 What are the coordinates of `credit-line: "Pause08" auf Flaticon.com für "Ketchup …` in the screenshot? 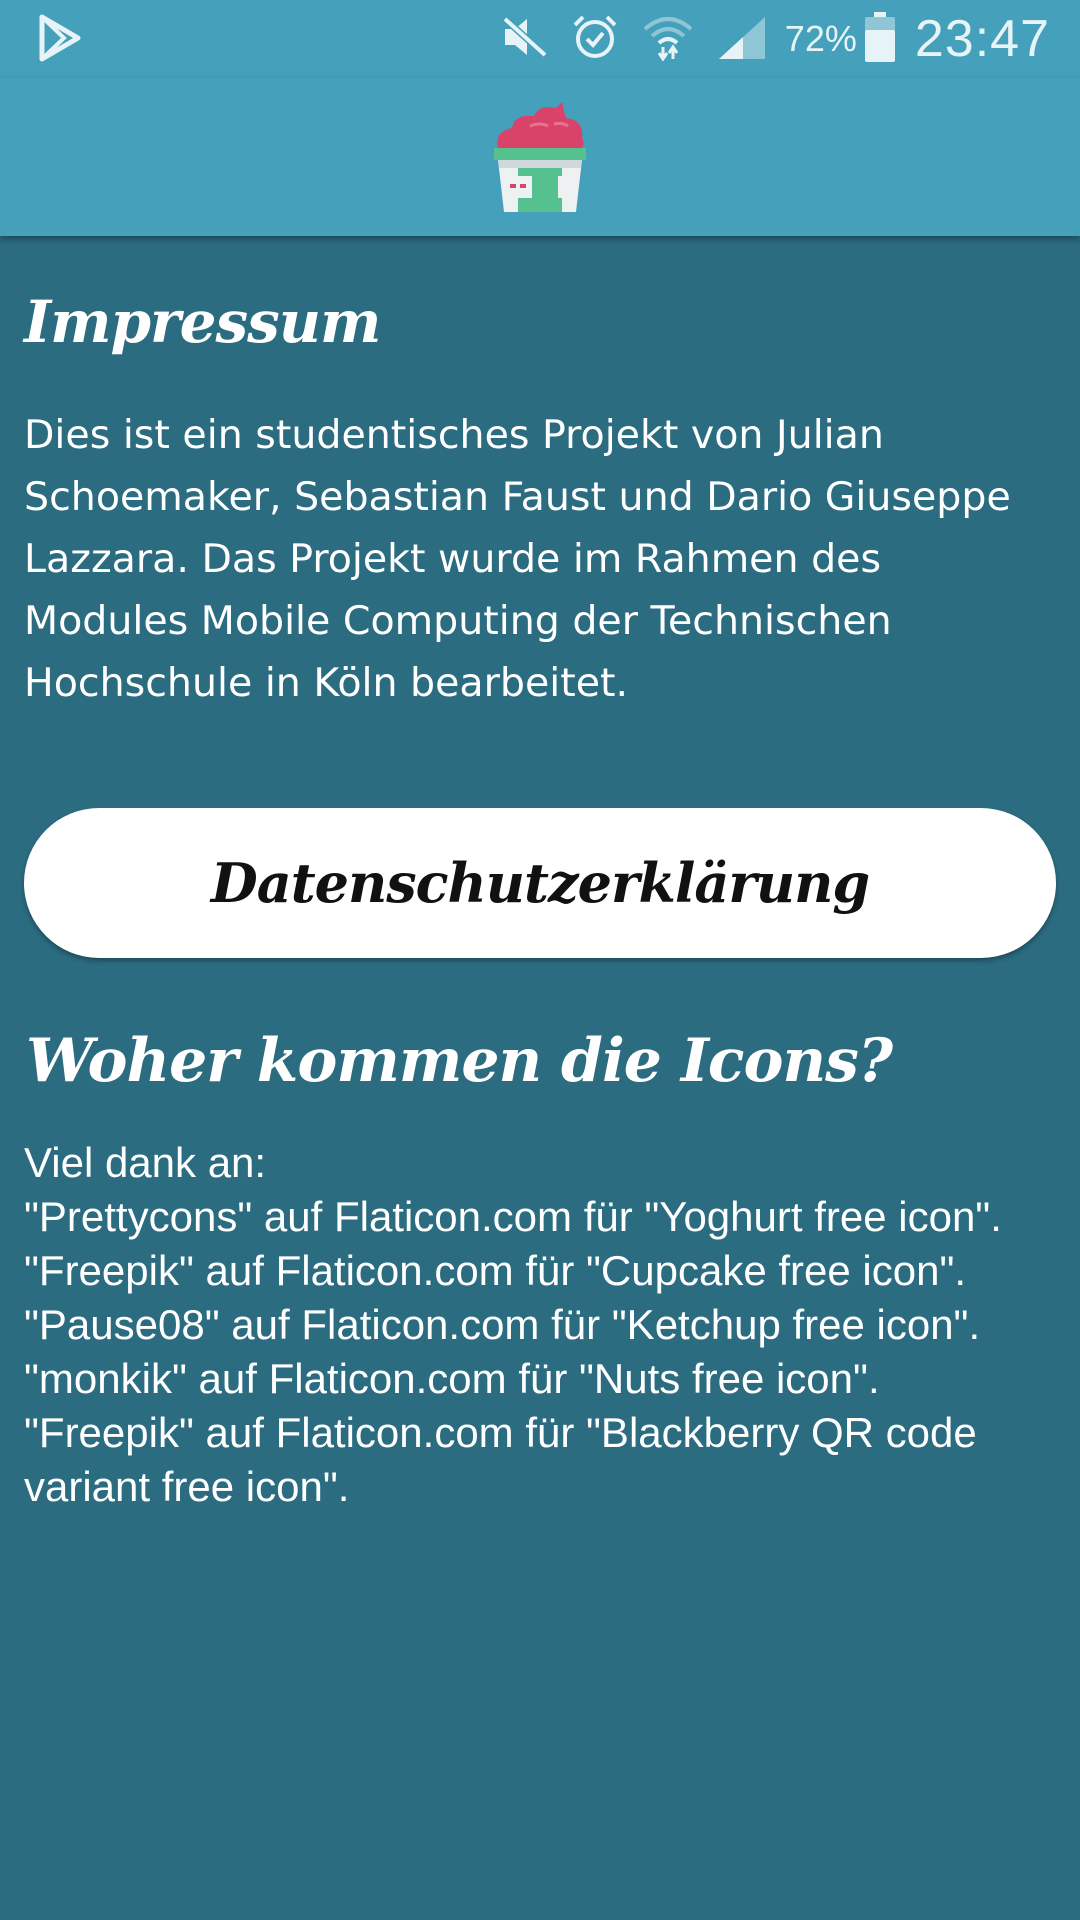 It's located at (502, 1324).